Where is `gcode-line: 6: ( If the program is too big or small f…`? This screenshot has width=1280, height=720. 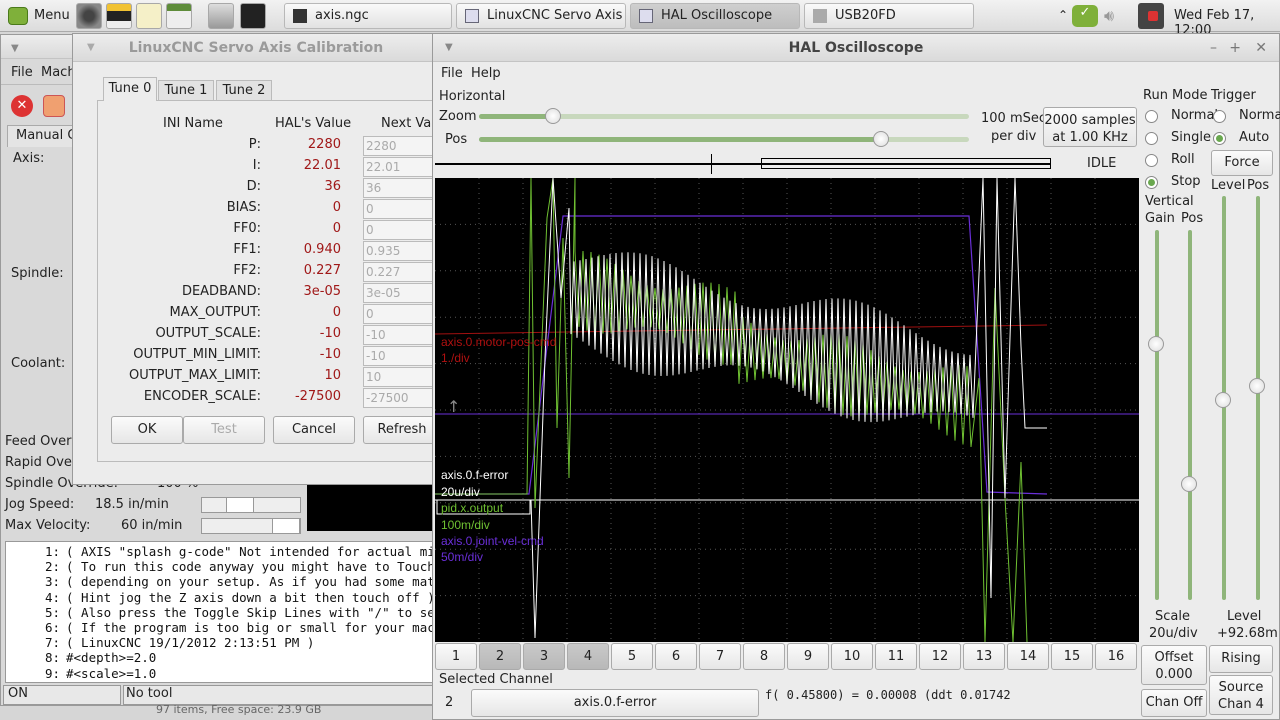 gcode-line: 6: ( If the program is too big or small f… is located at coordinates (223, 627).